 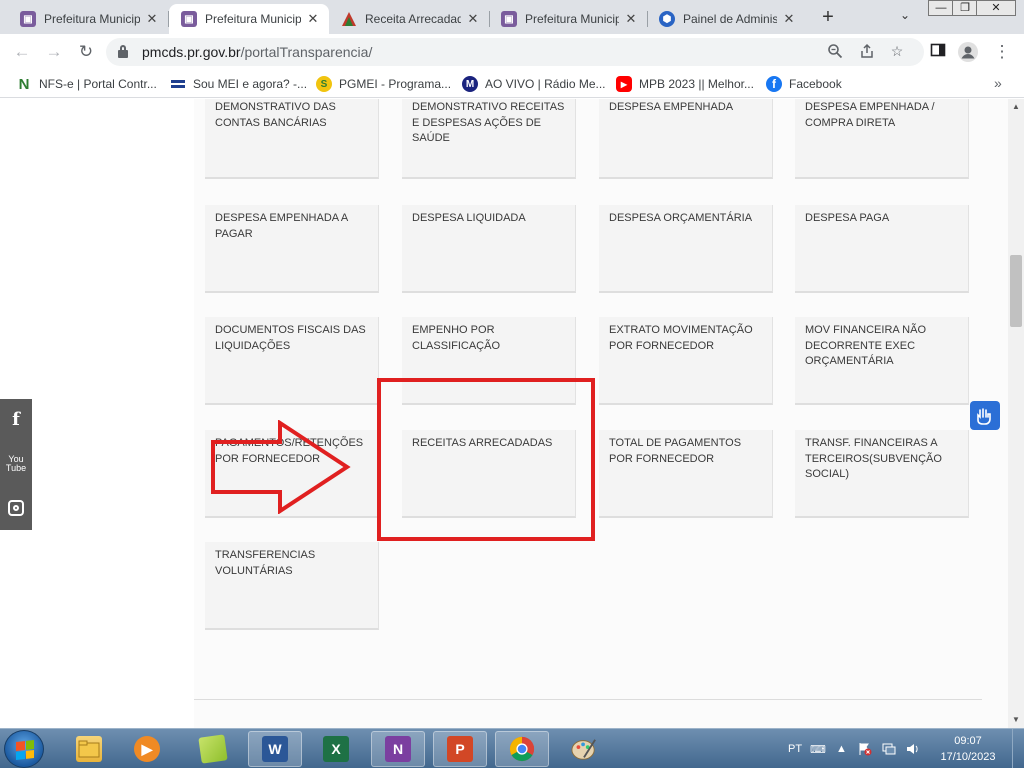 I want to click on address-bar: pmcds.pr.gov.br/portalTransparencia/ ☆, so click(x=515, y=52).